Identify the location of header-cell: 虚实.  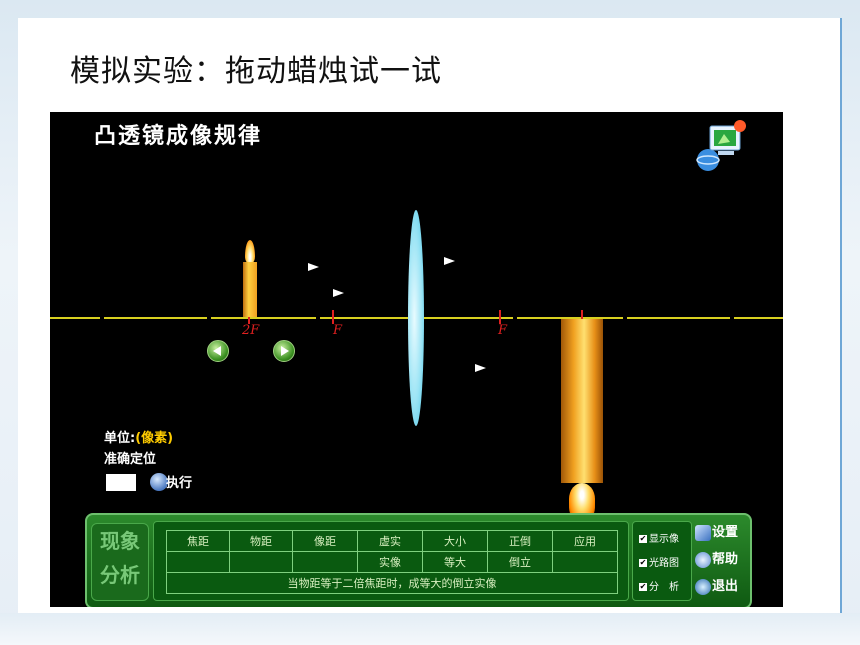
(390, 541).